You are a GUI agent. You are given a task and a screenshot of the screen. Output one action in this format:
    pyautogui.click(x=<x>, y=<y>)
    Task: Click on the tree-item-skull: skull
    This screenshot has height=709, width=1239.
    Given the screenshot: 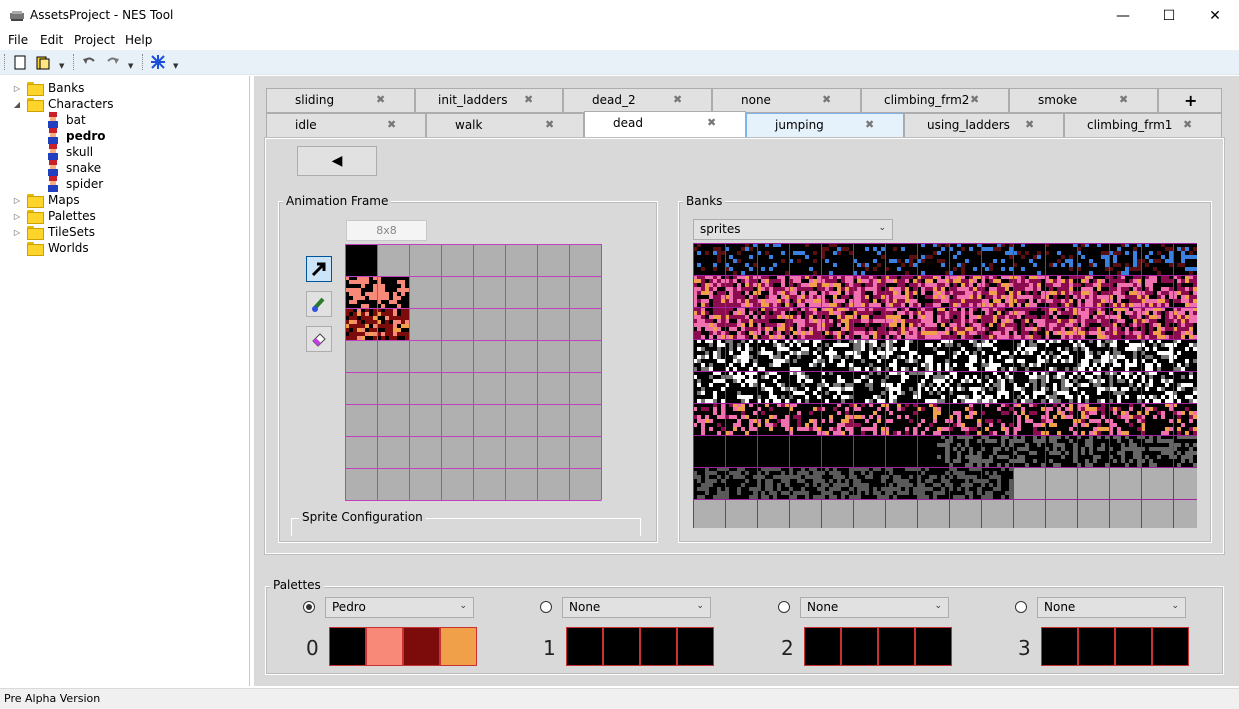 What is the action you would take?
    pyautogui.click(x=70, y=152)
    